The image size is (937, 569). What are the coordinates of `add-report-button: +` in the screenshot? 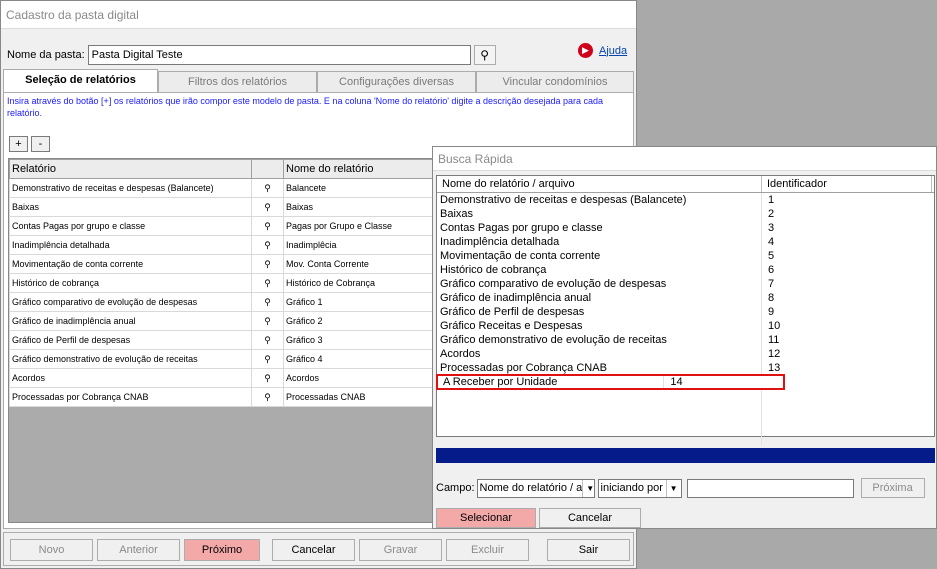 It's located at (18, 144).